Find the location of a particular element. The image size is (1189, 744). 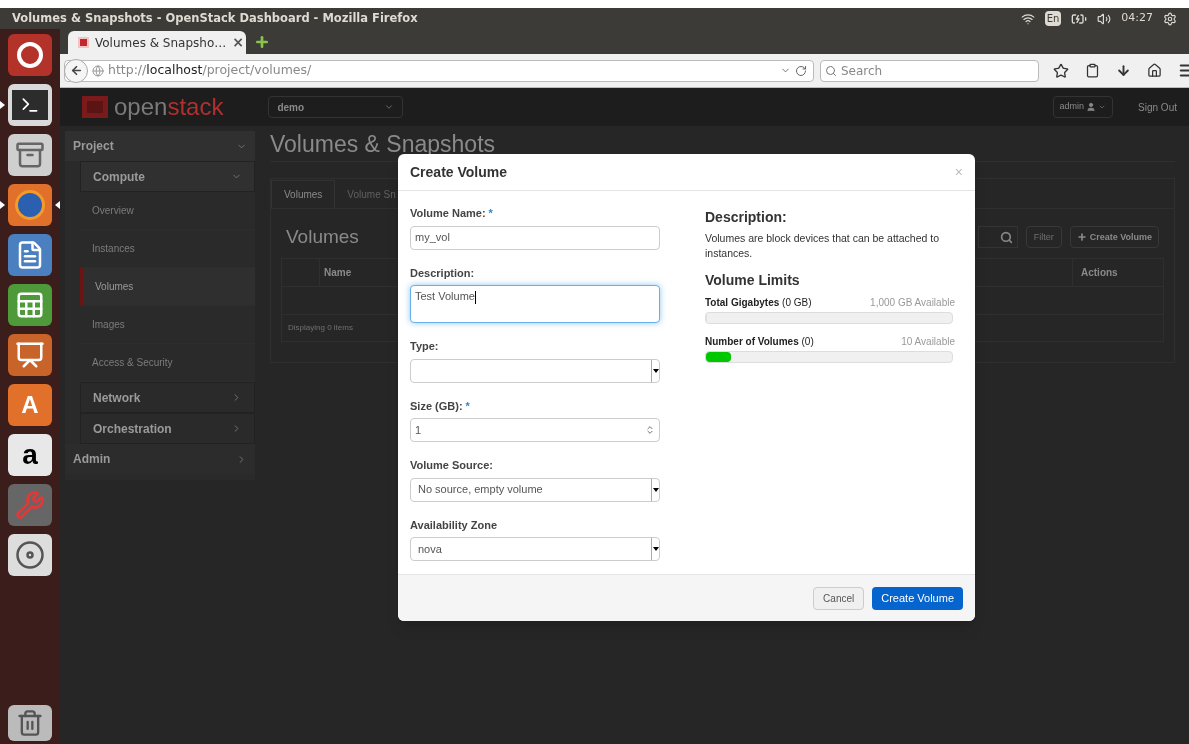

download-icon is located at coordinates (1123, 70).